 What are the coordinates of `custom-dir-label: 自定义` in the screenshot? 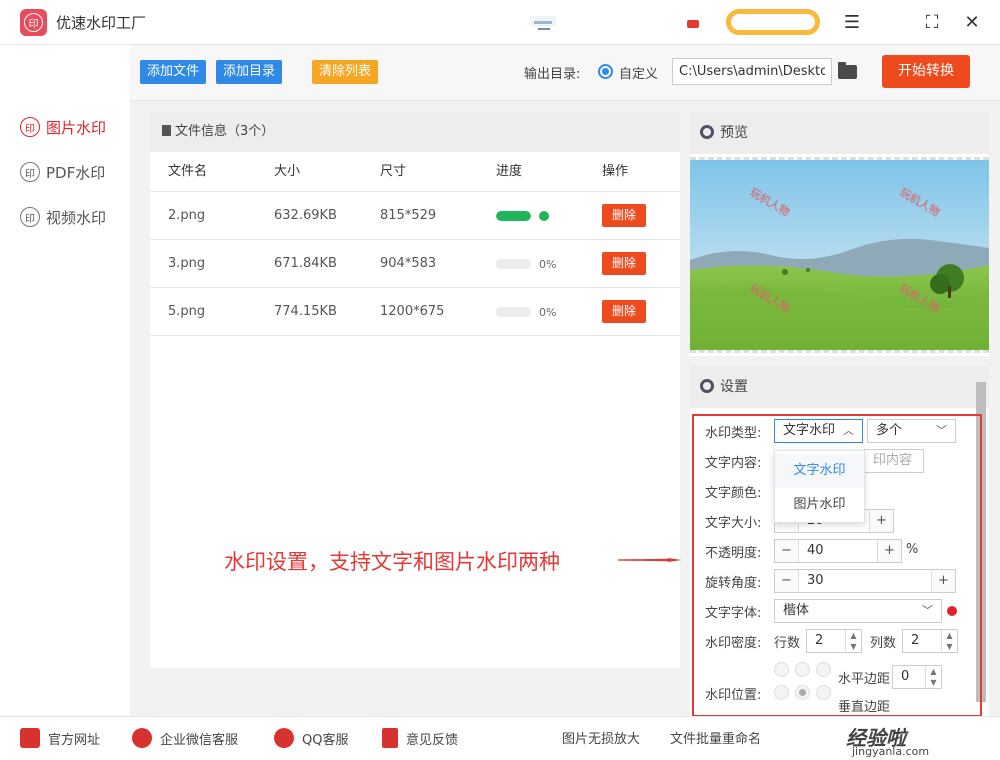 It's located at (638, 72).